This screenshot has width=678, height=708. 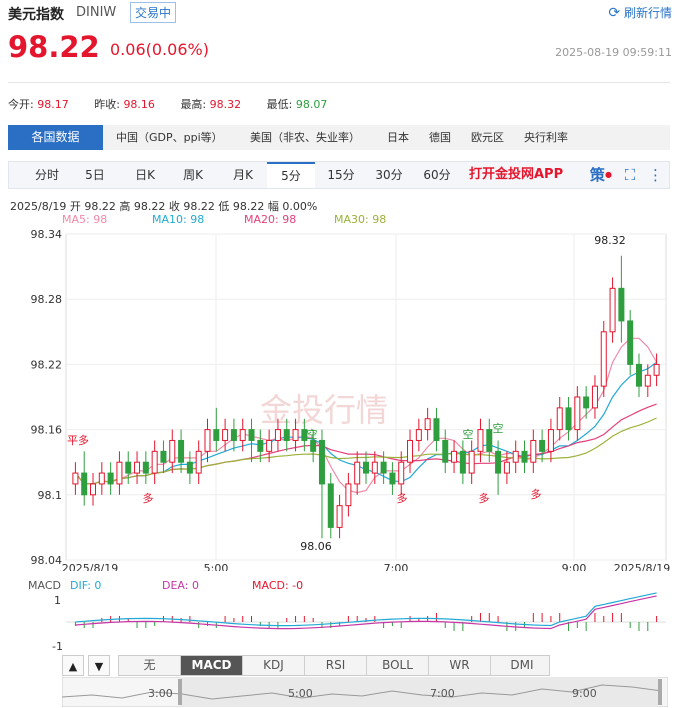 I want to click on tab-country-data: 各国数据, so click(x=55, y=137).